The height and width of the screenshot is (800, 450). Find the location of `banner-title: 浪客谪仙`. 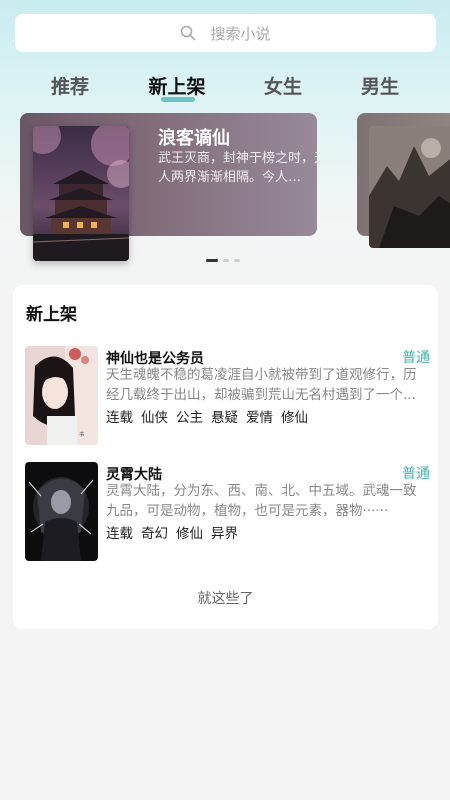

banner-title: 浪客谪仙 is located at coordinates (194, 138).